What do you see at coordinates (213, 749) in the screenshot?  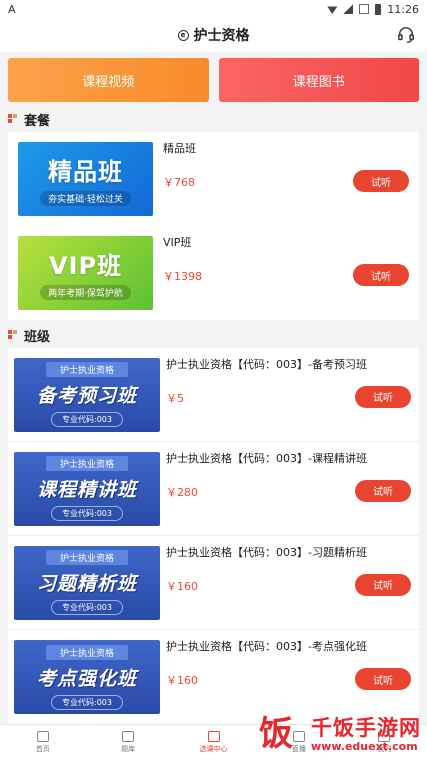 I see `nav-course-center-label: 选课中心` at bounding box center [213, 749].